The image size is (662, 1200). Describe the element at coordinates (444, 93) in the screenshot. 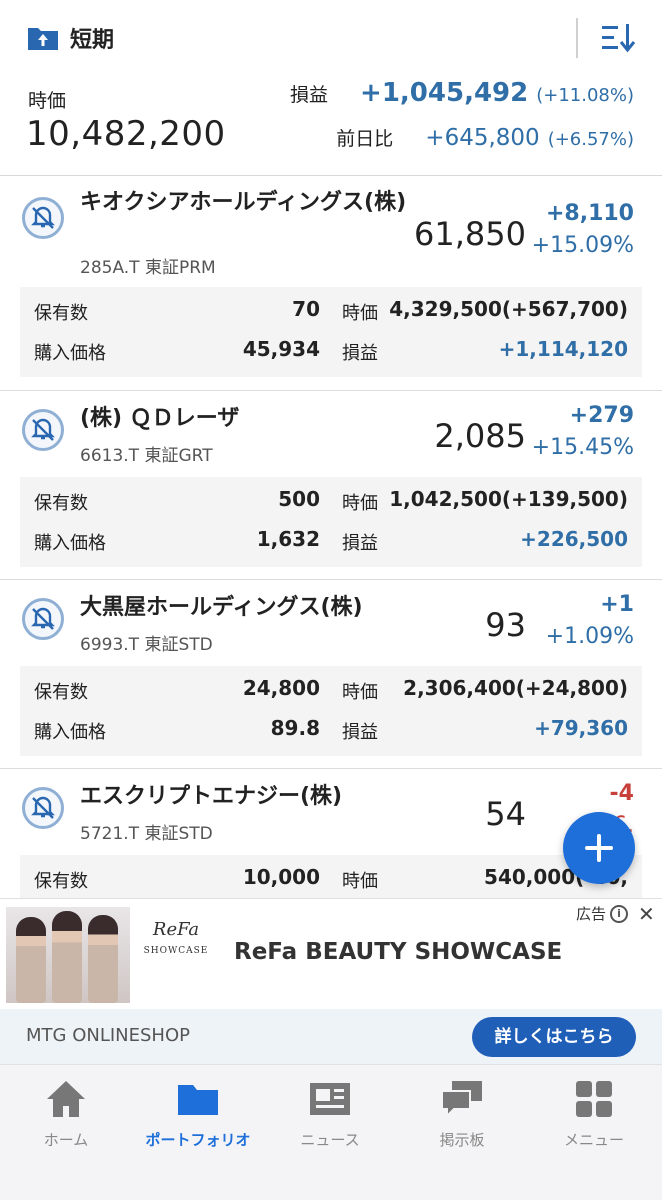

I see `pl-value: +1,045,492` at that location.